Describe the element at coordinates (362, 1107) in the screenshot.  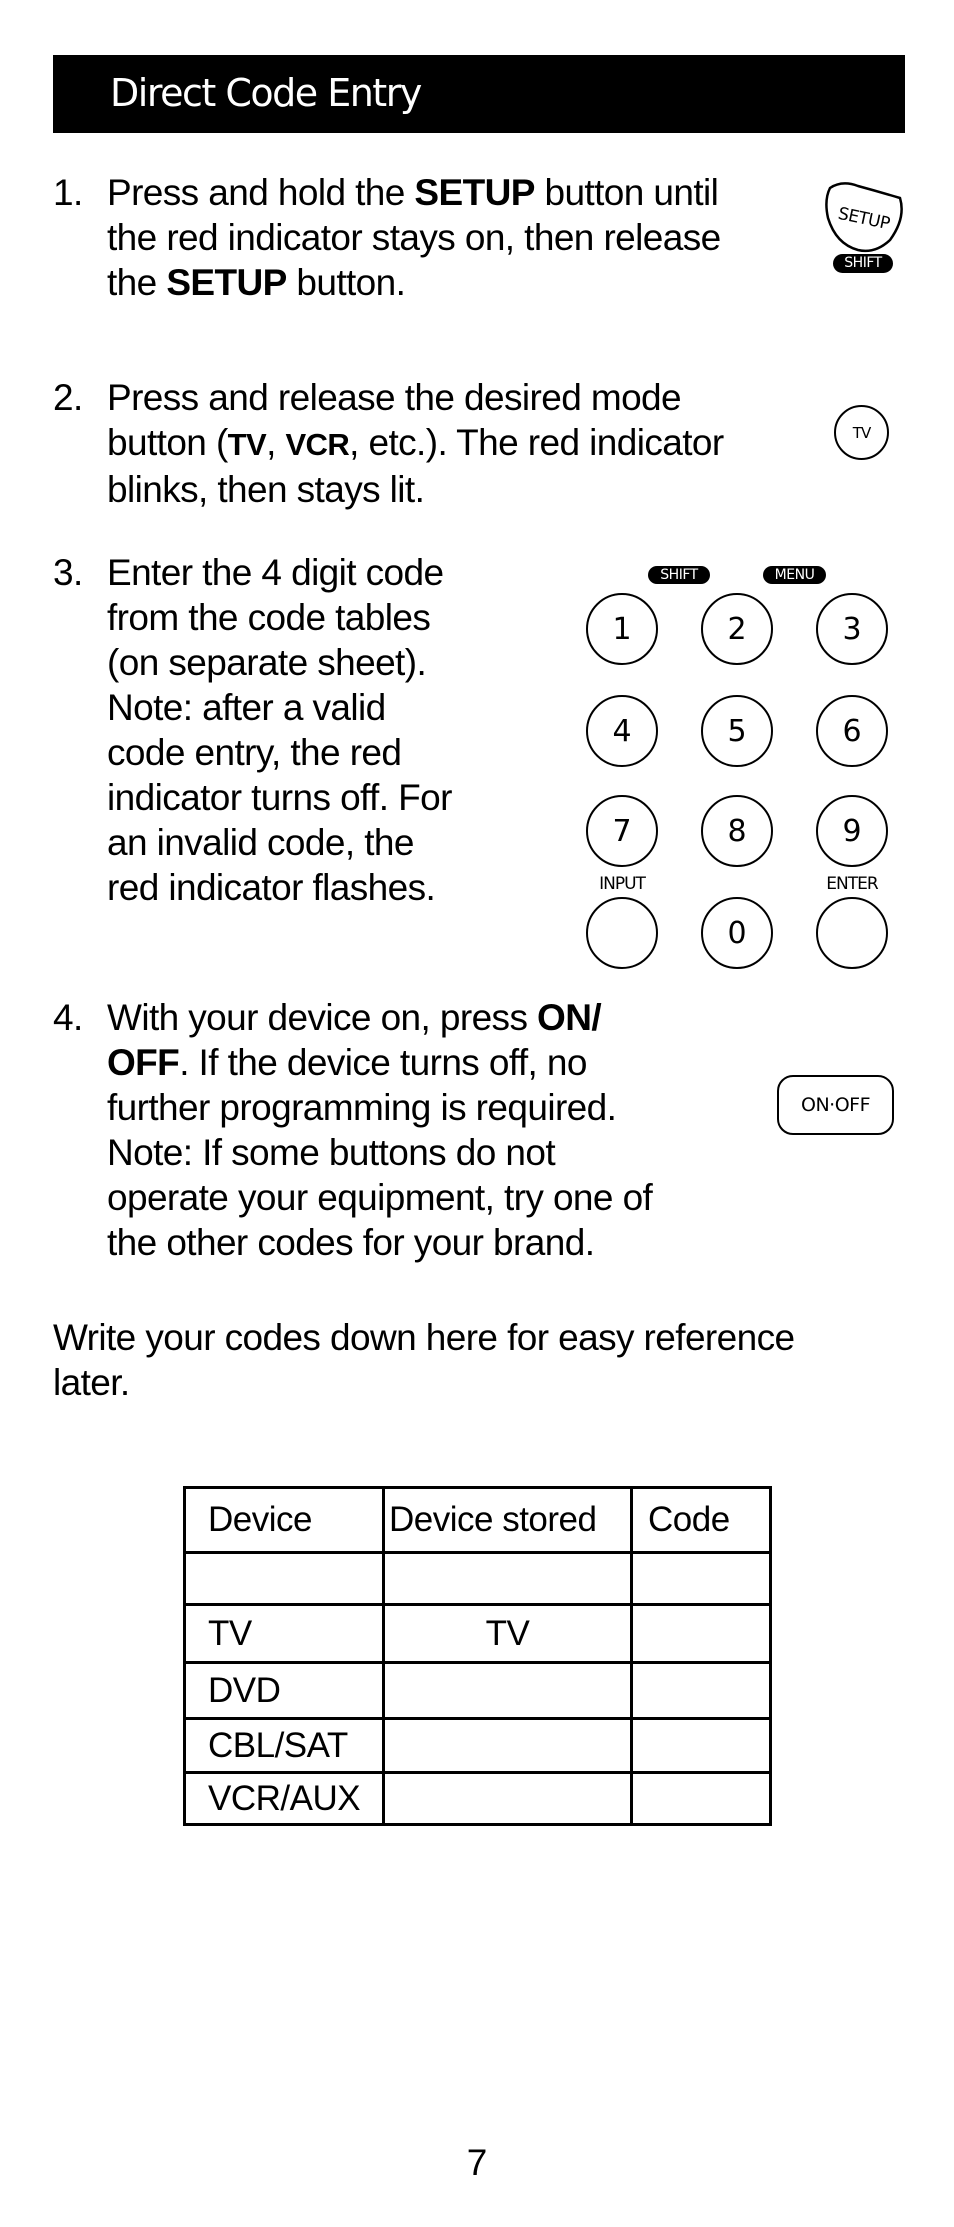
I see `step-line: further programming is required.` at that location.